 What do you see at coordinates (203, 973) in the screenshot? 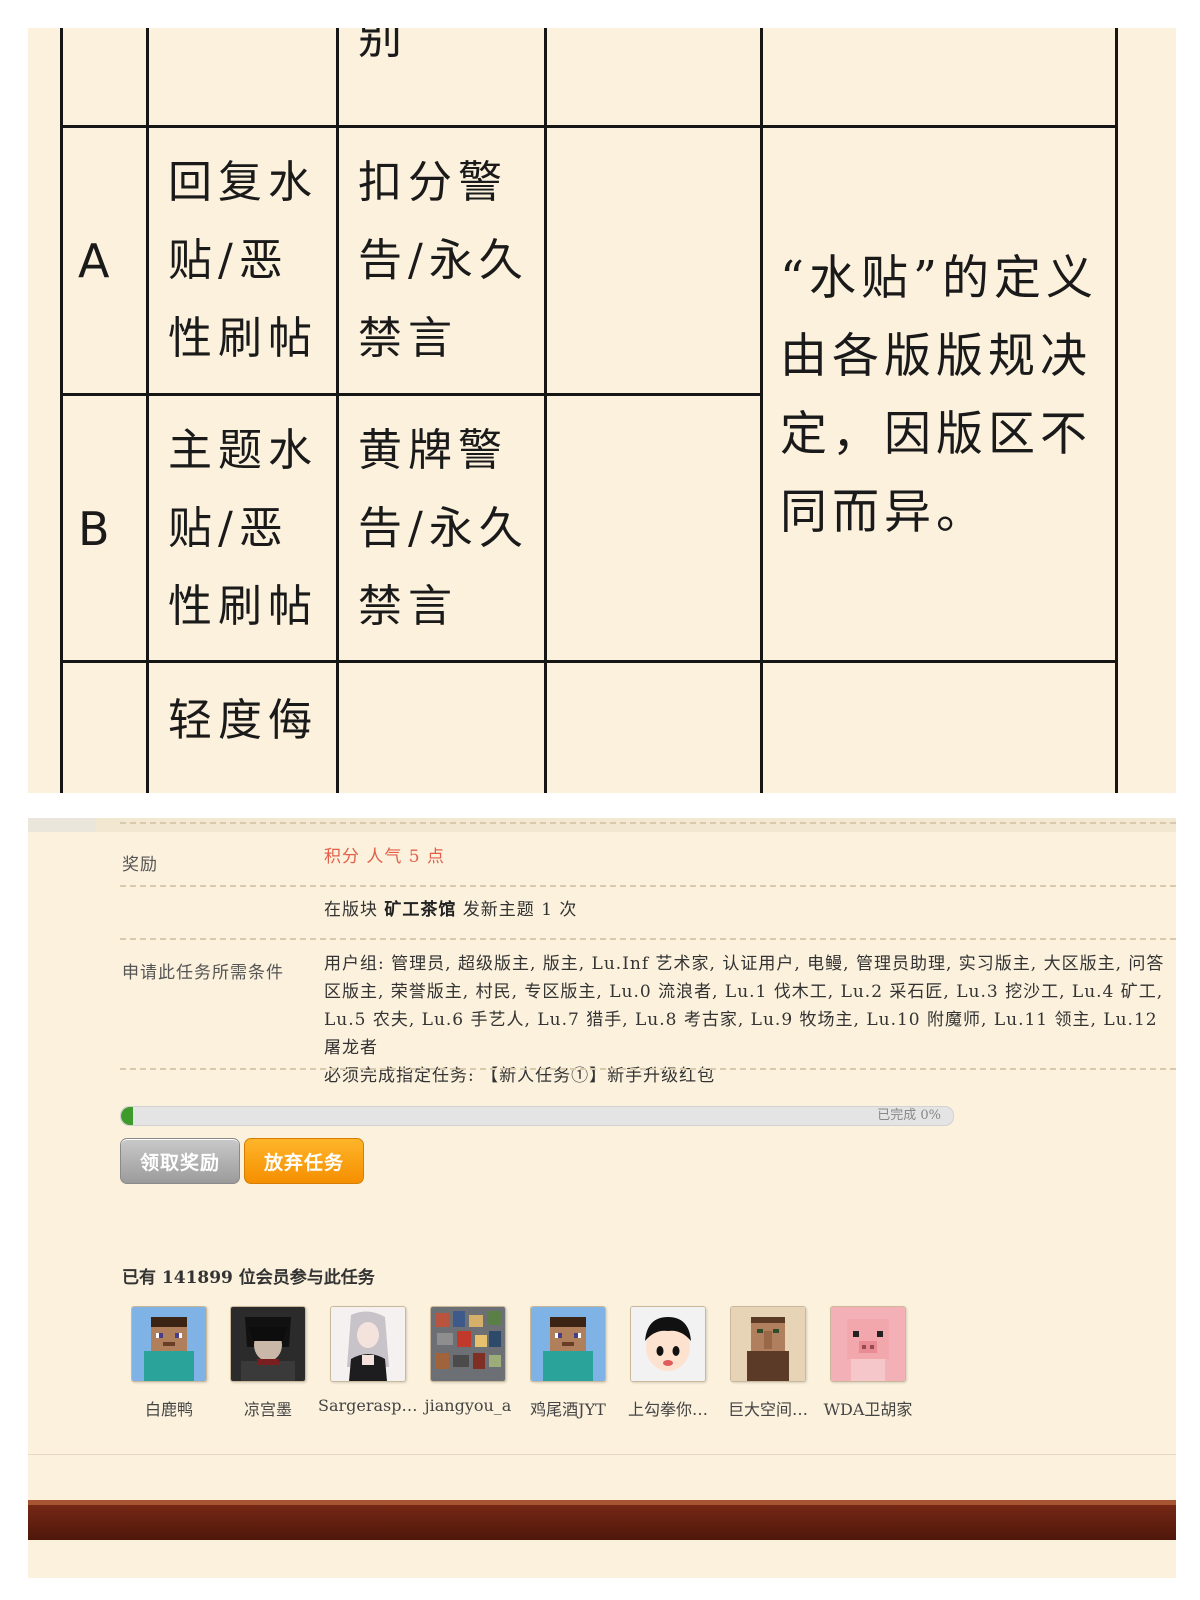
I see `requirements-label: 申请此任务所需条件` at bounding box center [203, 973].